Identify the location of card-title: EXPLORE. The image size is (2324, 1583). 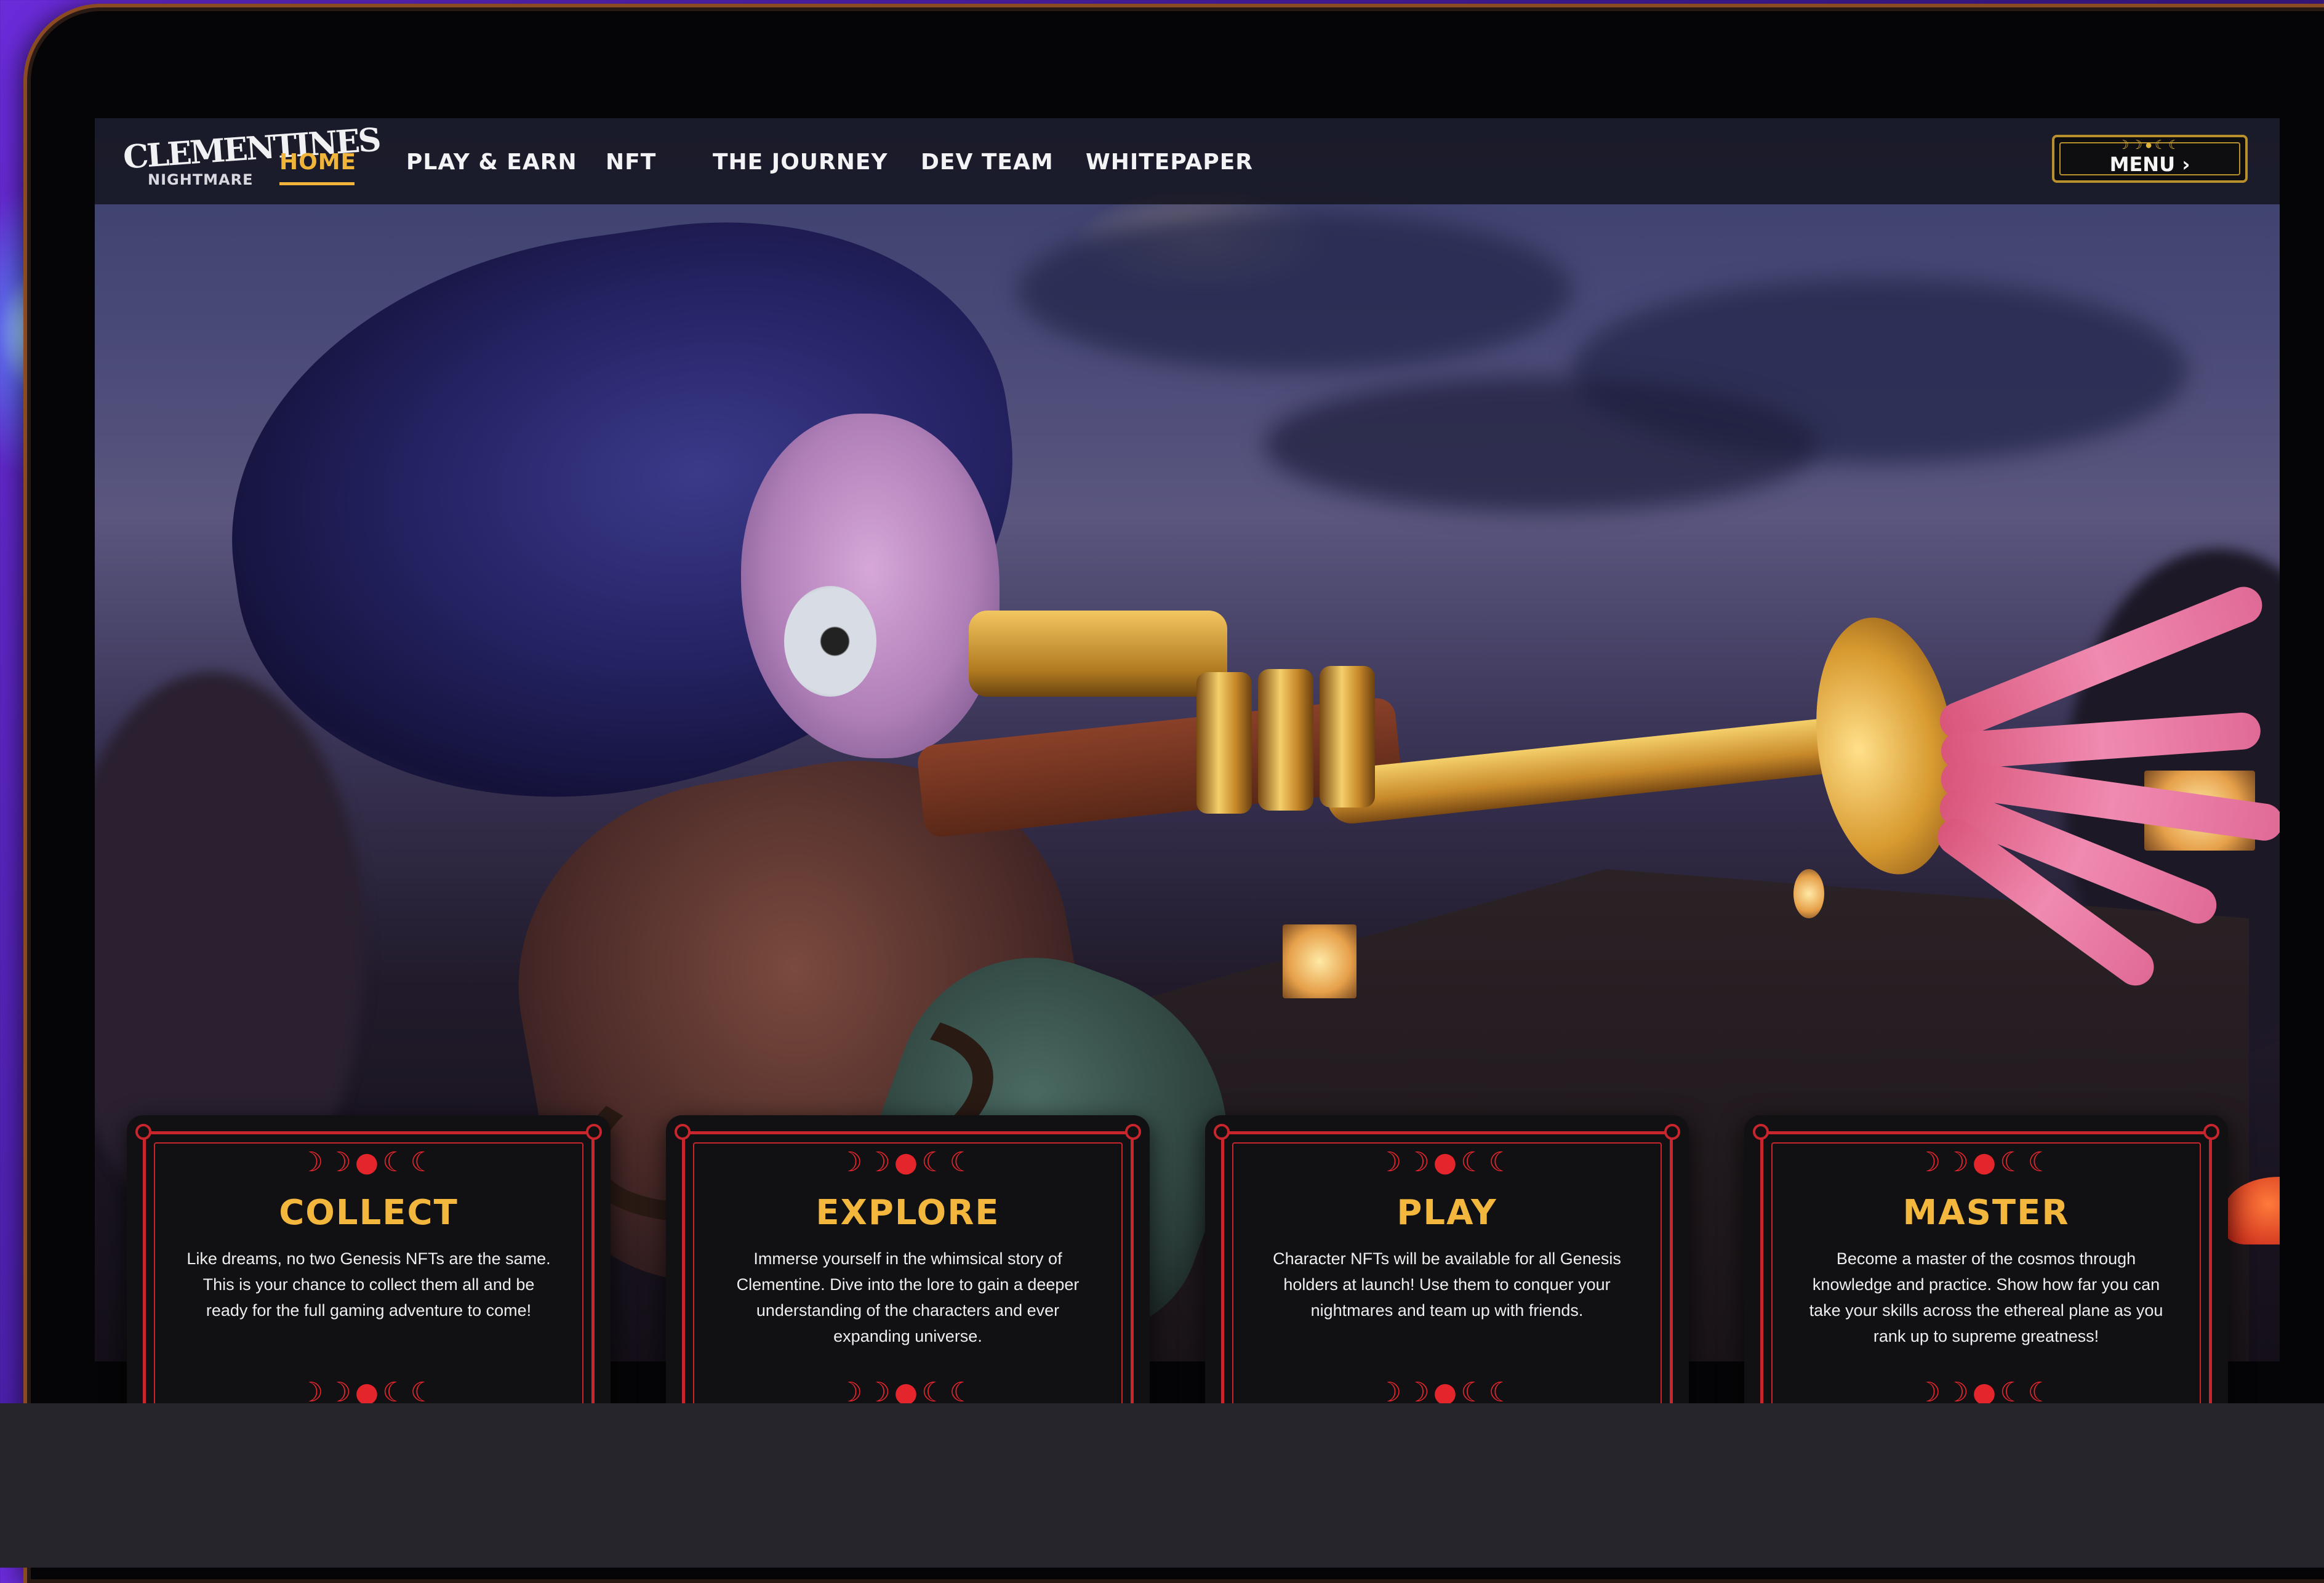
(907, 1213).